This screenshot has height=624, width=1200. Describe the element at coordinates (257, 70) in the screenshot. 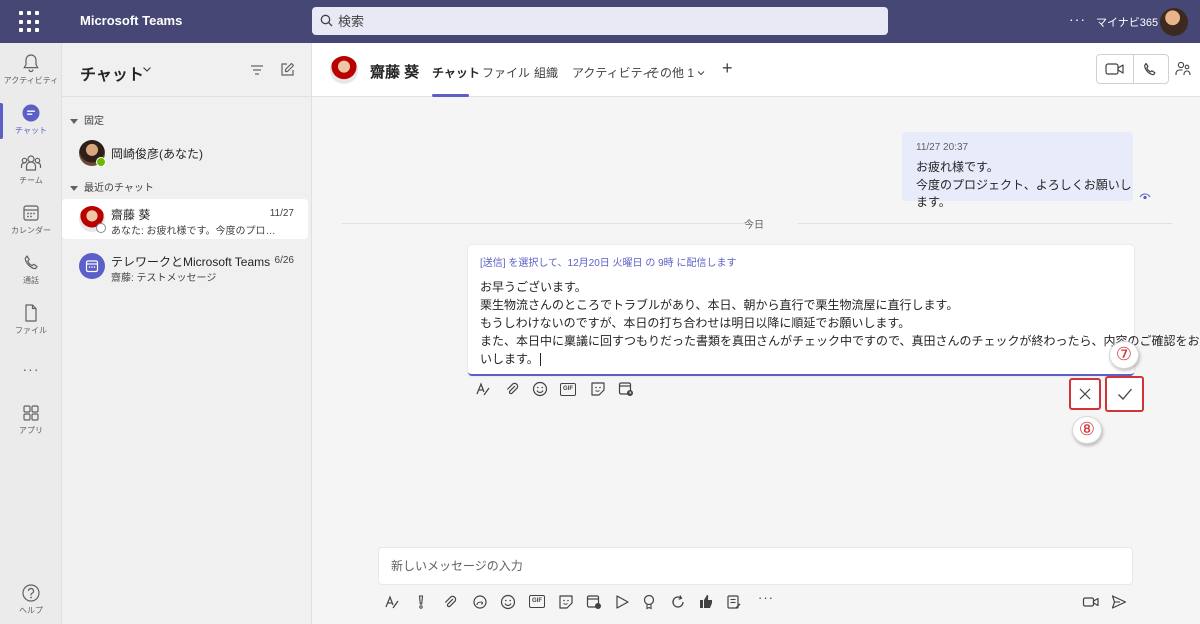

I see `filter-icon` at that location.